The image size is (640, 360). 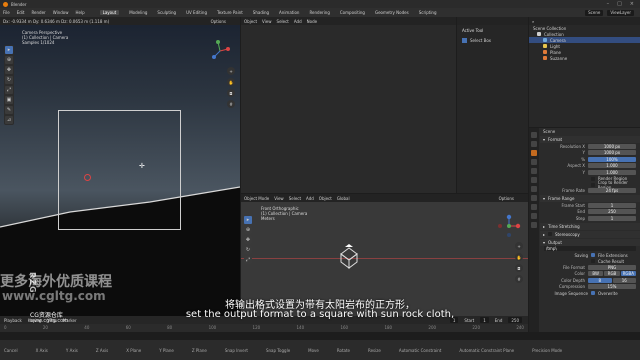 What do you see at coordinates (196, 12) in the screenshot?
I see `tab-uv-editing: UV Editing` at bounding box center [196, 12].